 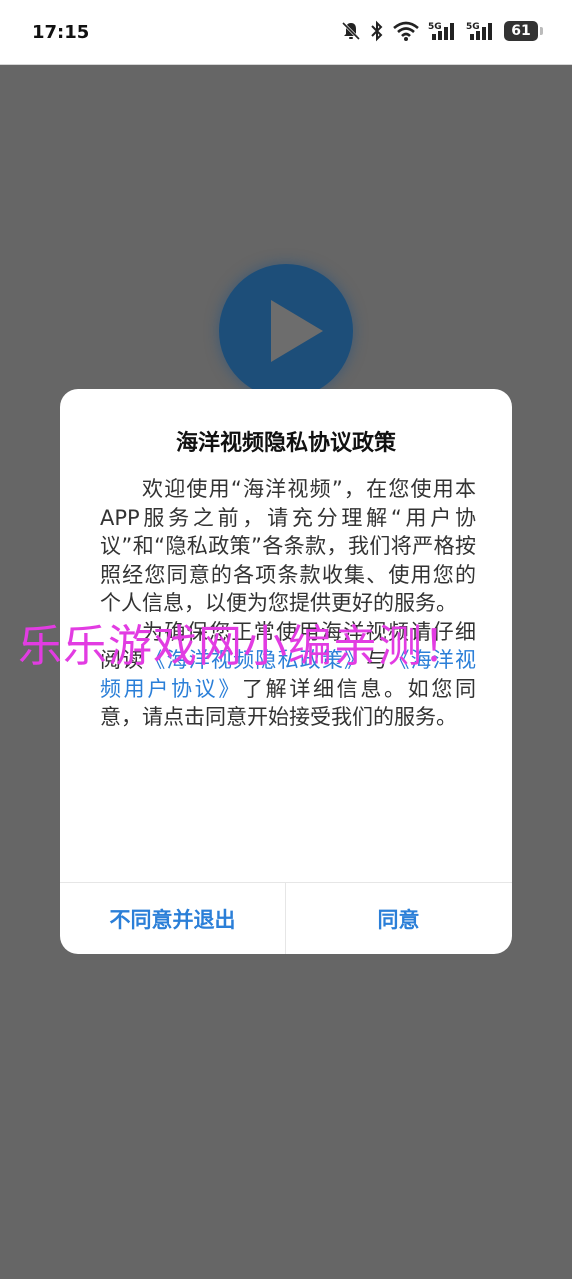 I want to click on play-icon, so click(x=297, y=331).